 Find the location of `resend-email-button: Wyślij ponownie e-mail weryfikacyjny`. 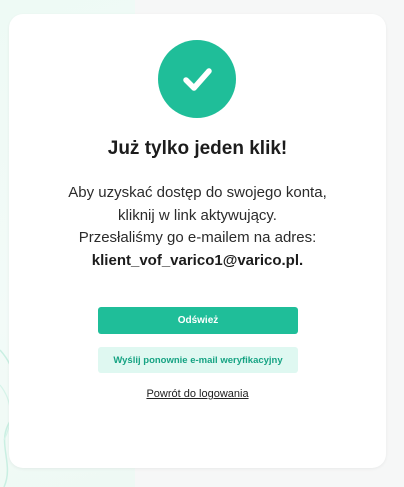

resend-email-button: Wyślij ponownie e-mail weryfikacyjny is located at coordinates (198, 360).